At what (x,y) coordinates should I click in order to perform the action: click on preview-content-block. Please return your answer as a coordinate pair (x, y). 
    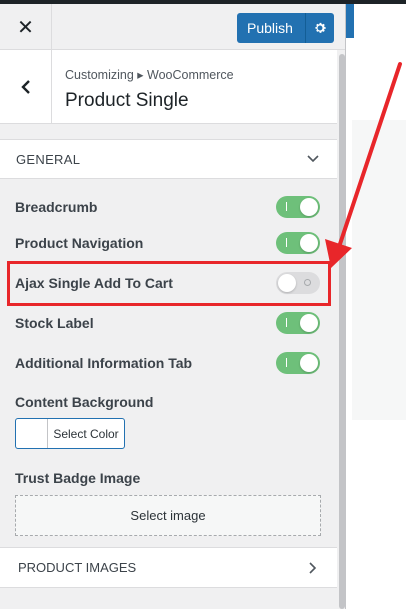
    Looking at the image, I should click on (379, 270).